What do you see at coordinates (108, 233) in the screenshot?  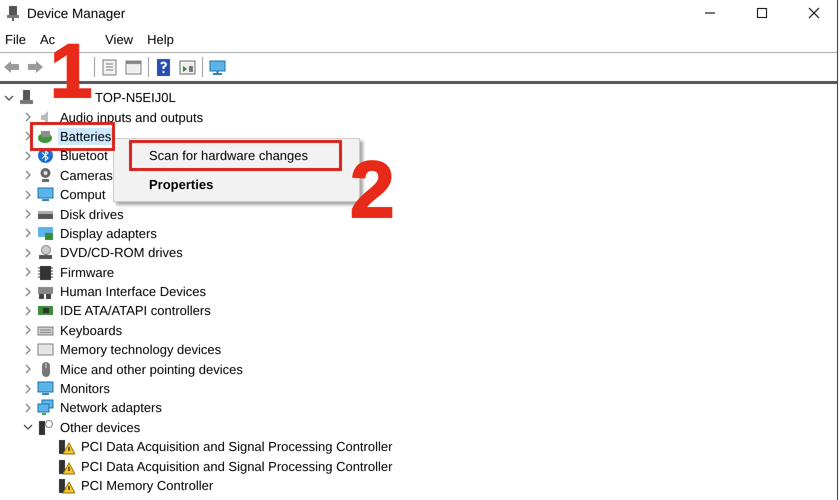 I see `tree-item: Display adapters` at bounding box center [108, 233].